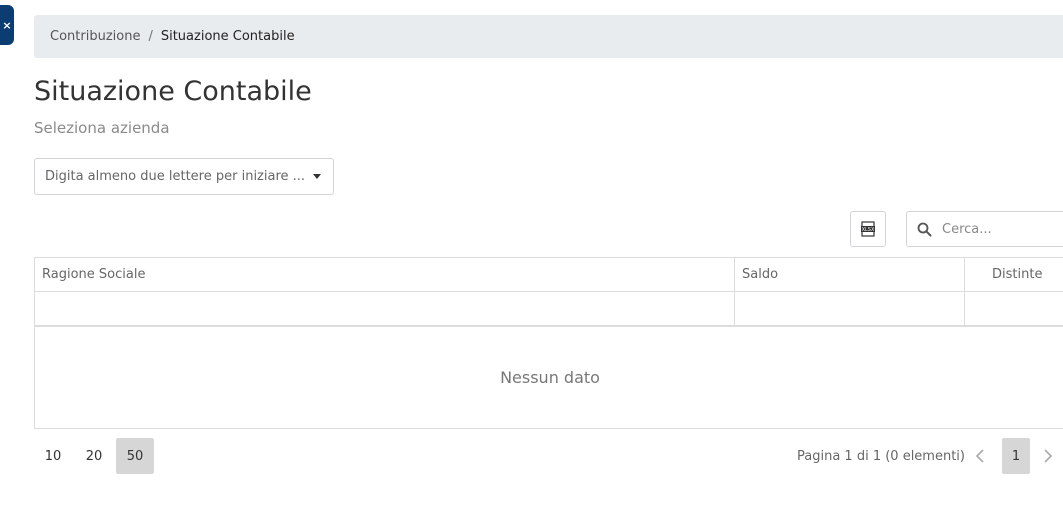 The height and width of the screenshot is (515, 1063). I want to click on close-icon: ×, so click(7, 25).